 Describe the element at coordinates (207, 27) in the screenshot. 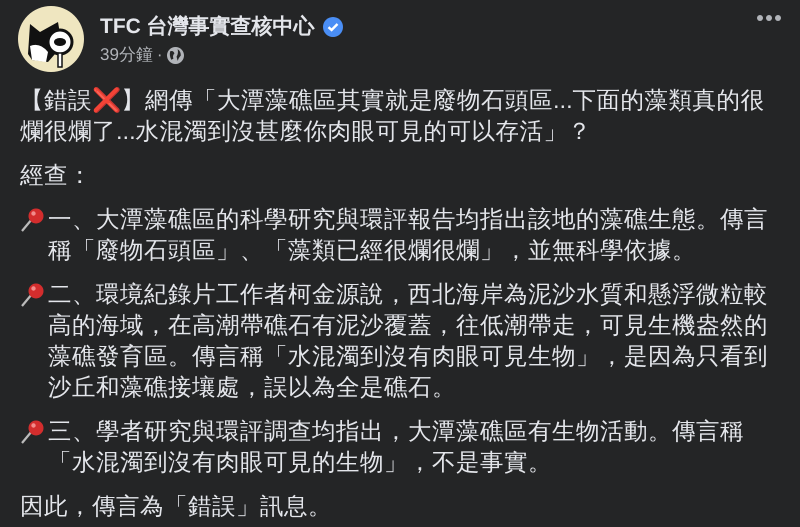

I see `page-name: TFC 台灣事實查核中心` at that location.